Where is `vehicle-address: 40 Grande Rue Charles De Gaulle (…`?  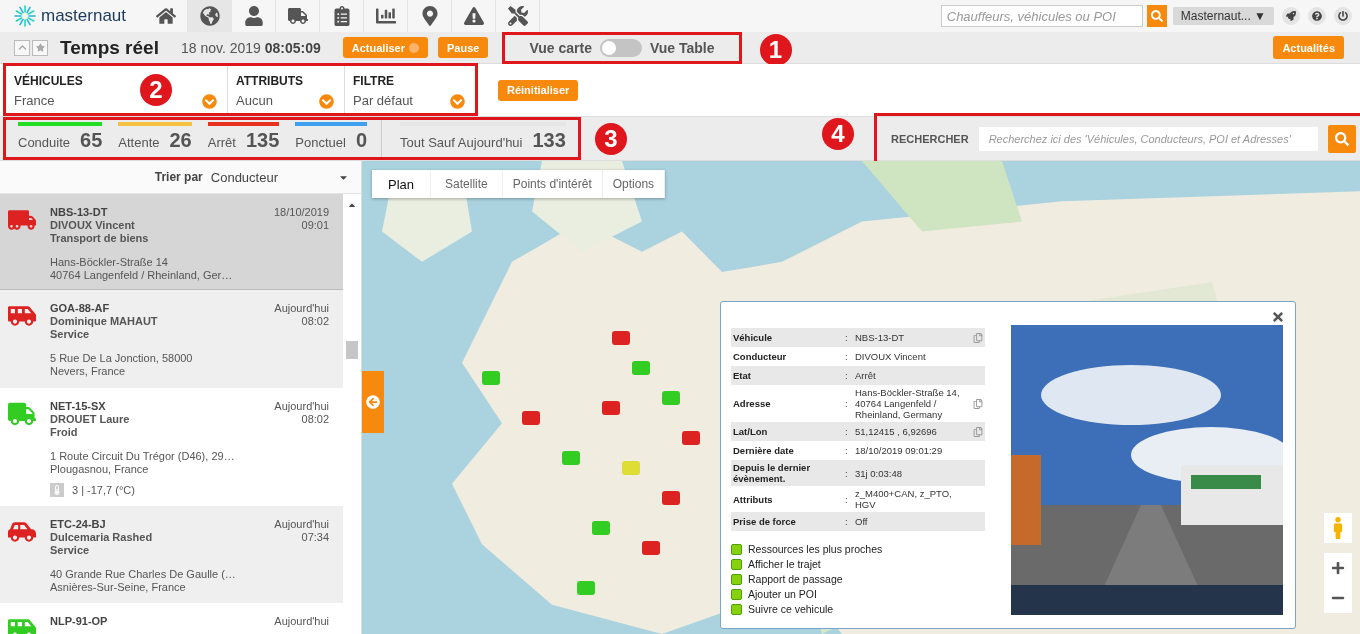
vehicle-address: 40 Grande Rue Charles De Gaulle (… is located at coordinates (143, 574).